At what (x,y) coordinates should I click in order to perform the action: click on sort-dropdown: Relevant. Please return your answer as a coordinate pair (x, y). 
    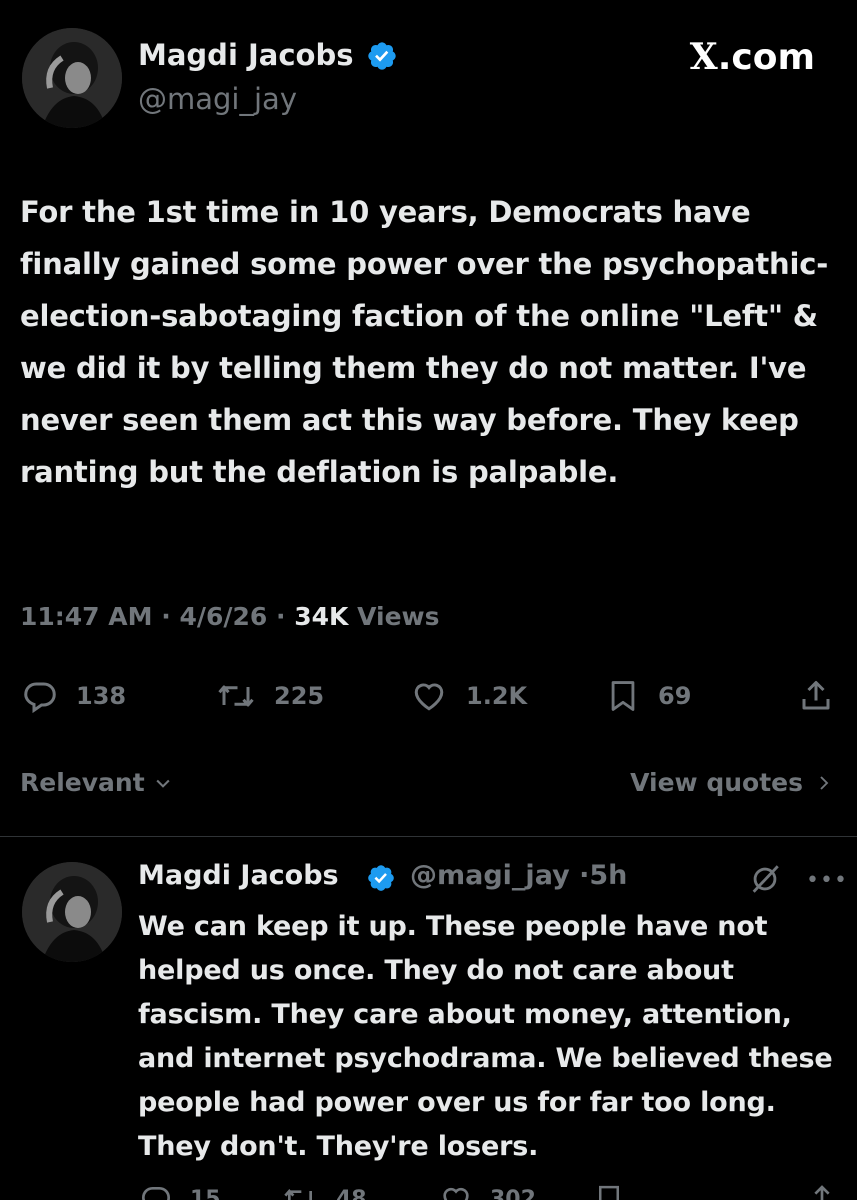
    Looking at the image, I should click on (96, 782).